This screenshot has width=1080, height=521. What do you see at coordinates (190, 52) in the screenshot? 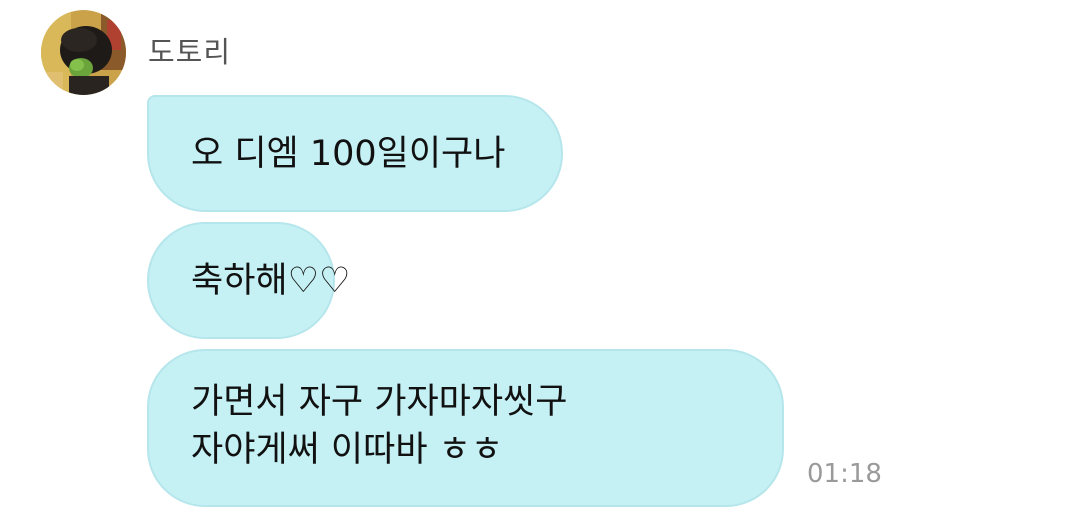
I see `sender-name: 도토리` at bounding box center [190, 52].